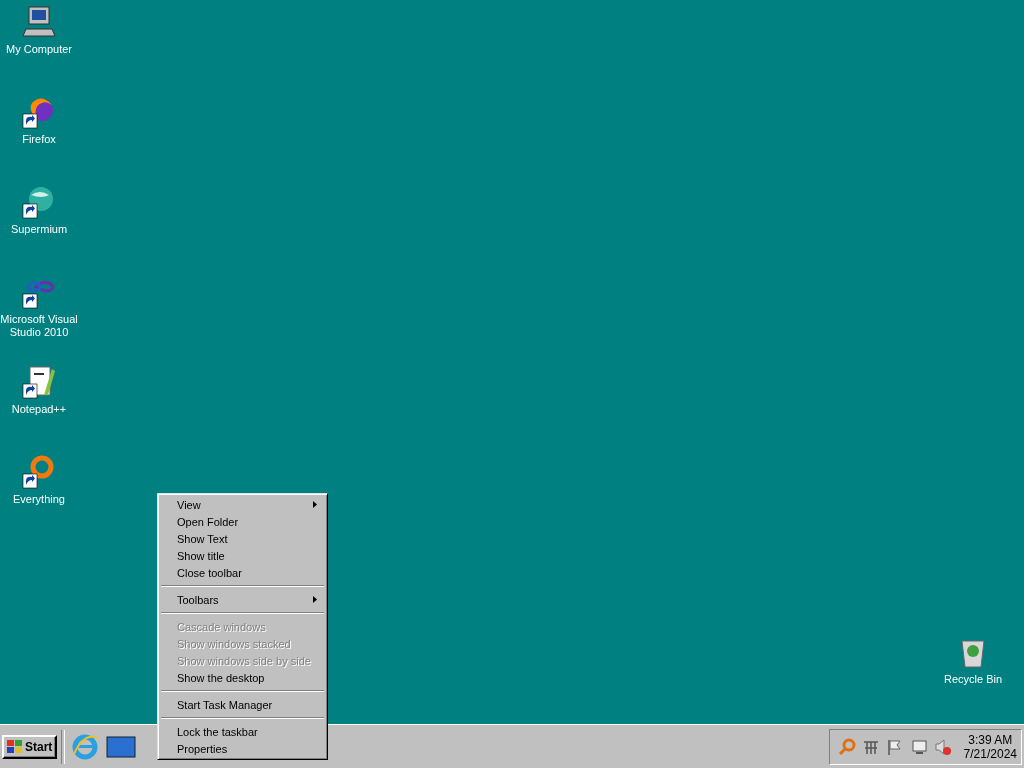 The image size is (1024, 768). Describe the element at coordinates (242, 704) in the screenshot. I see `menu-item: Start Task Manager` at that location.